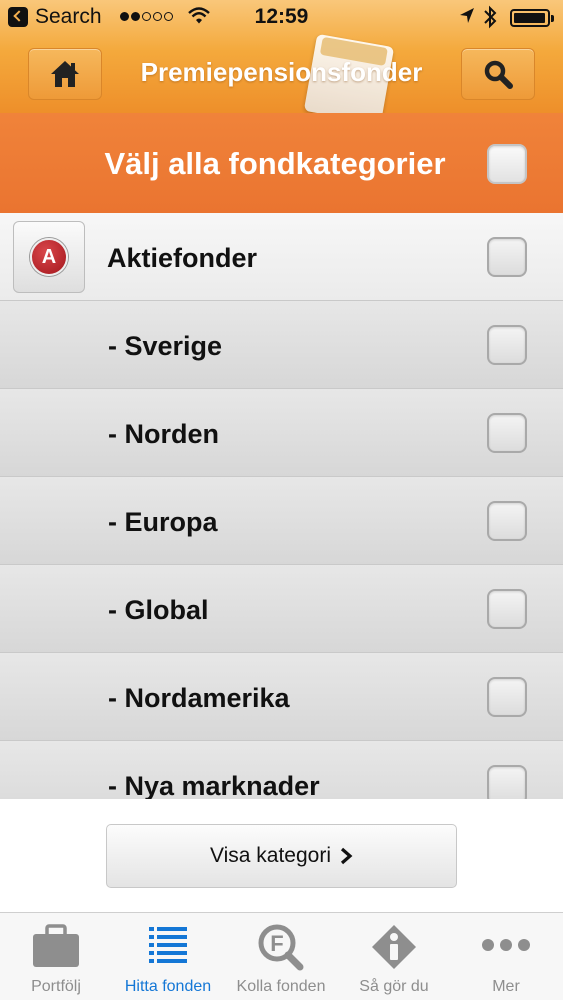  I want to click on list-icon, so click(168, 948).